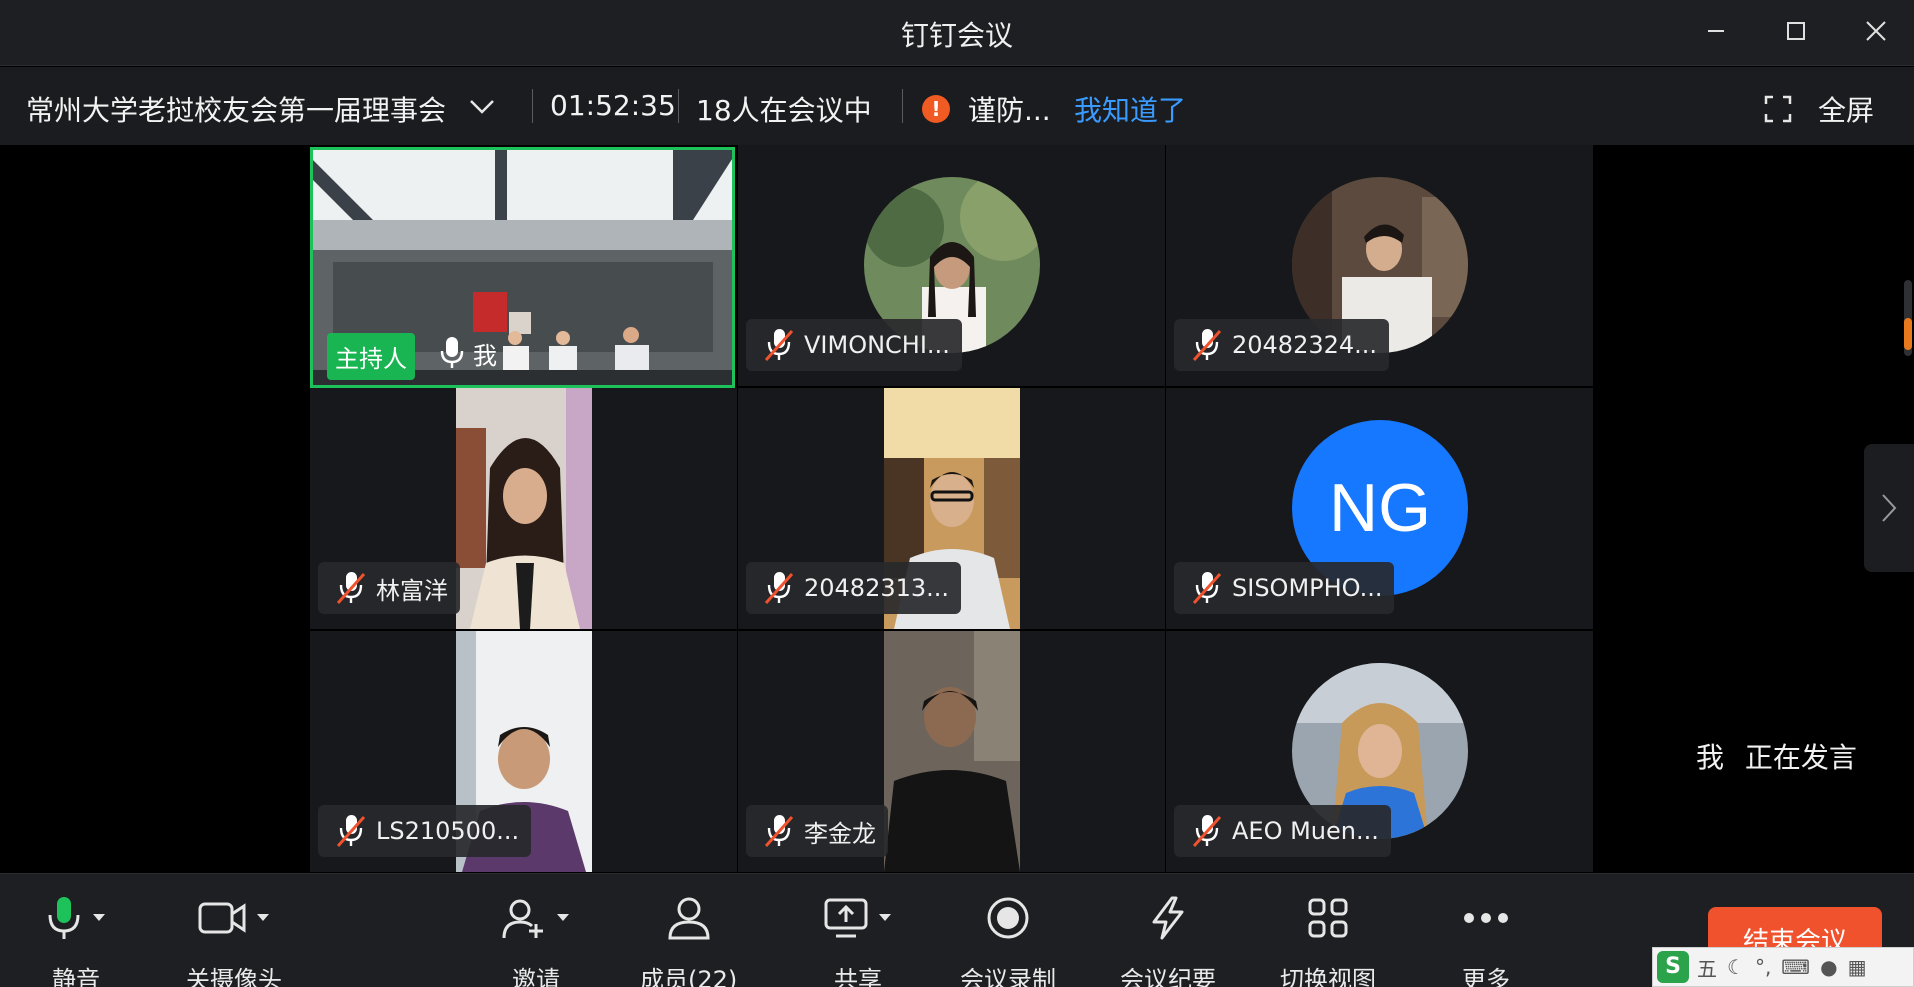 The width and height of the screenshot is (1914, 987). I want to click on switch-view-label: 切换视图, so click(1328, 976).